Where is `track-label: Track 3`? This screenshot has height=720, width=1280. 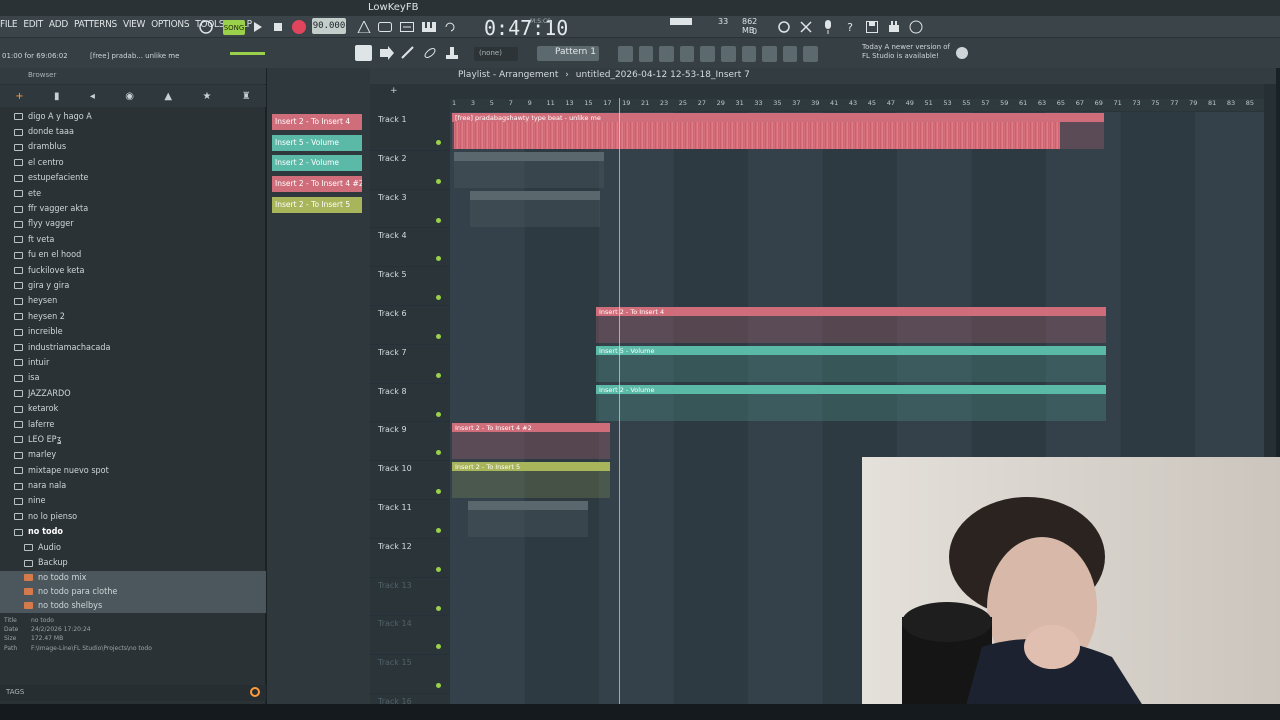 track-label: Track 3 is located at coordinates (392, 197).